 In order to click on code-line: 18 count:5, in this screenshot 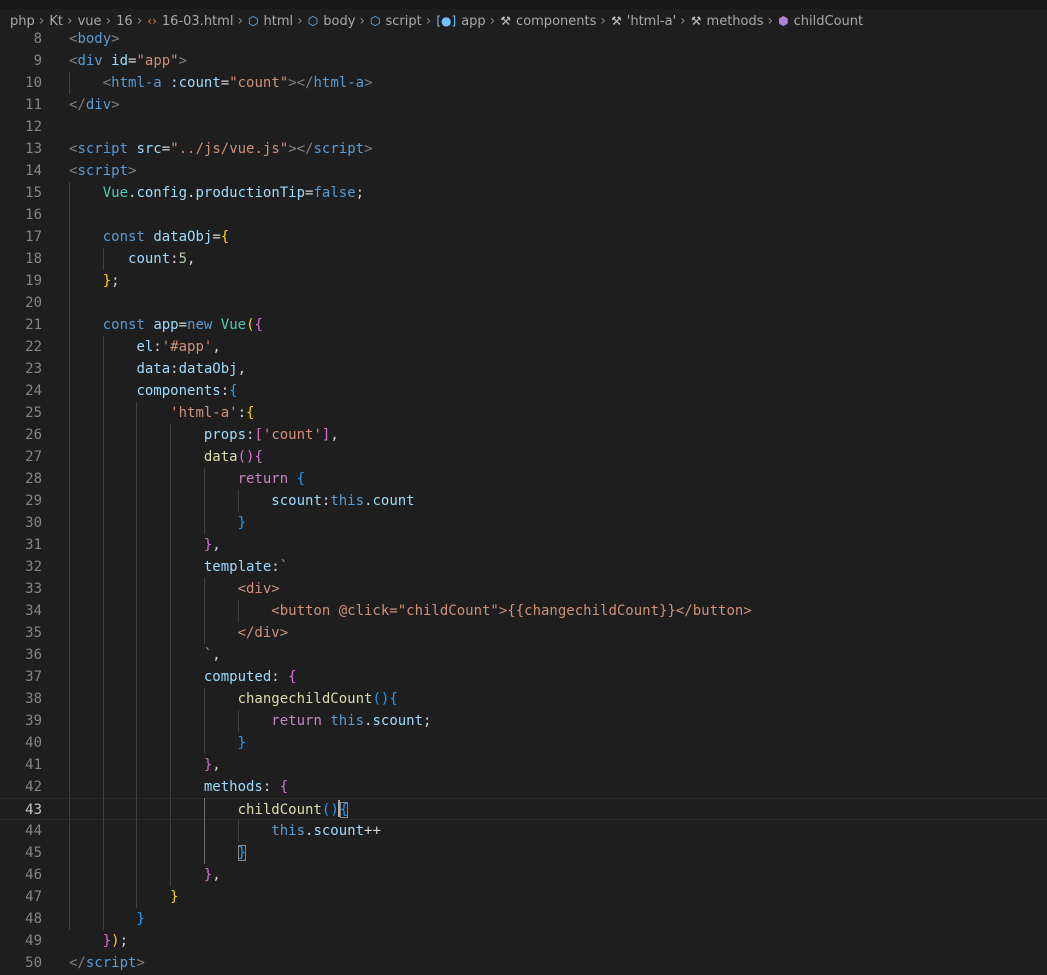, I will do `click(523, 259)`.